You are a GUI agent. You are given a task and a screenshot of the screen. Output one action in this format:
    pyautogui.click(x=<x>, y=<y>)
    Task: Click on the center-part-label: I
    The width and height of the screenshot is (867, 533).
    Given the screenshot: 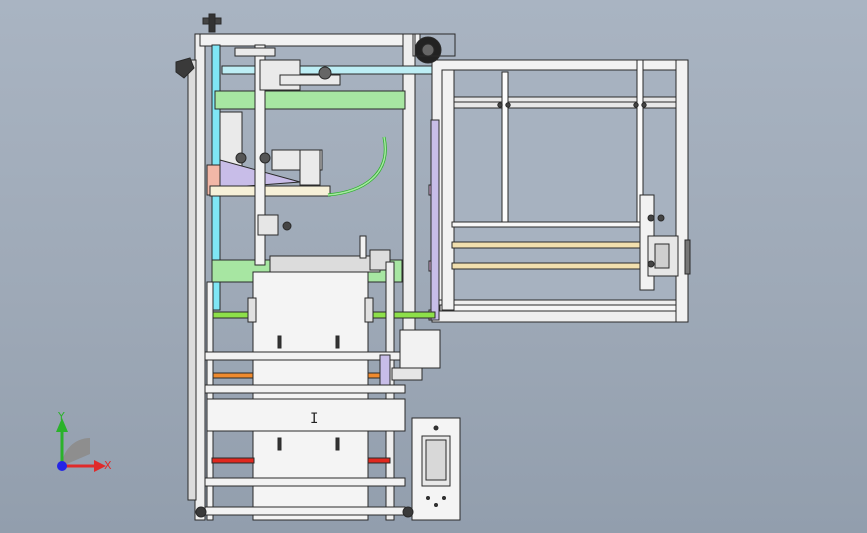 What is the action you would take?
    pyautogui.click(x=314, y=419)
    